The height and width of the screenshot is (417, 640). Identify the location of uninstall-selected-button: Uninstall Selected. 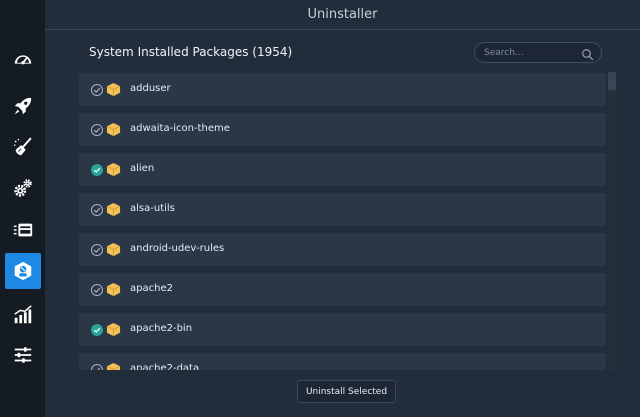
(346, 391).